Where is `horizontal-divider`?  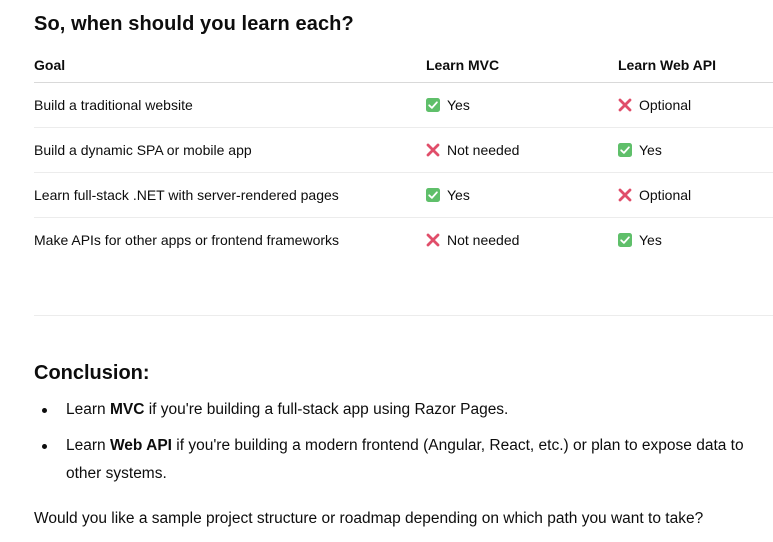 horizontal-divider is located at coordinates (403, 315).